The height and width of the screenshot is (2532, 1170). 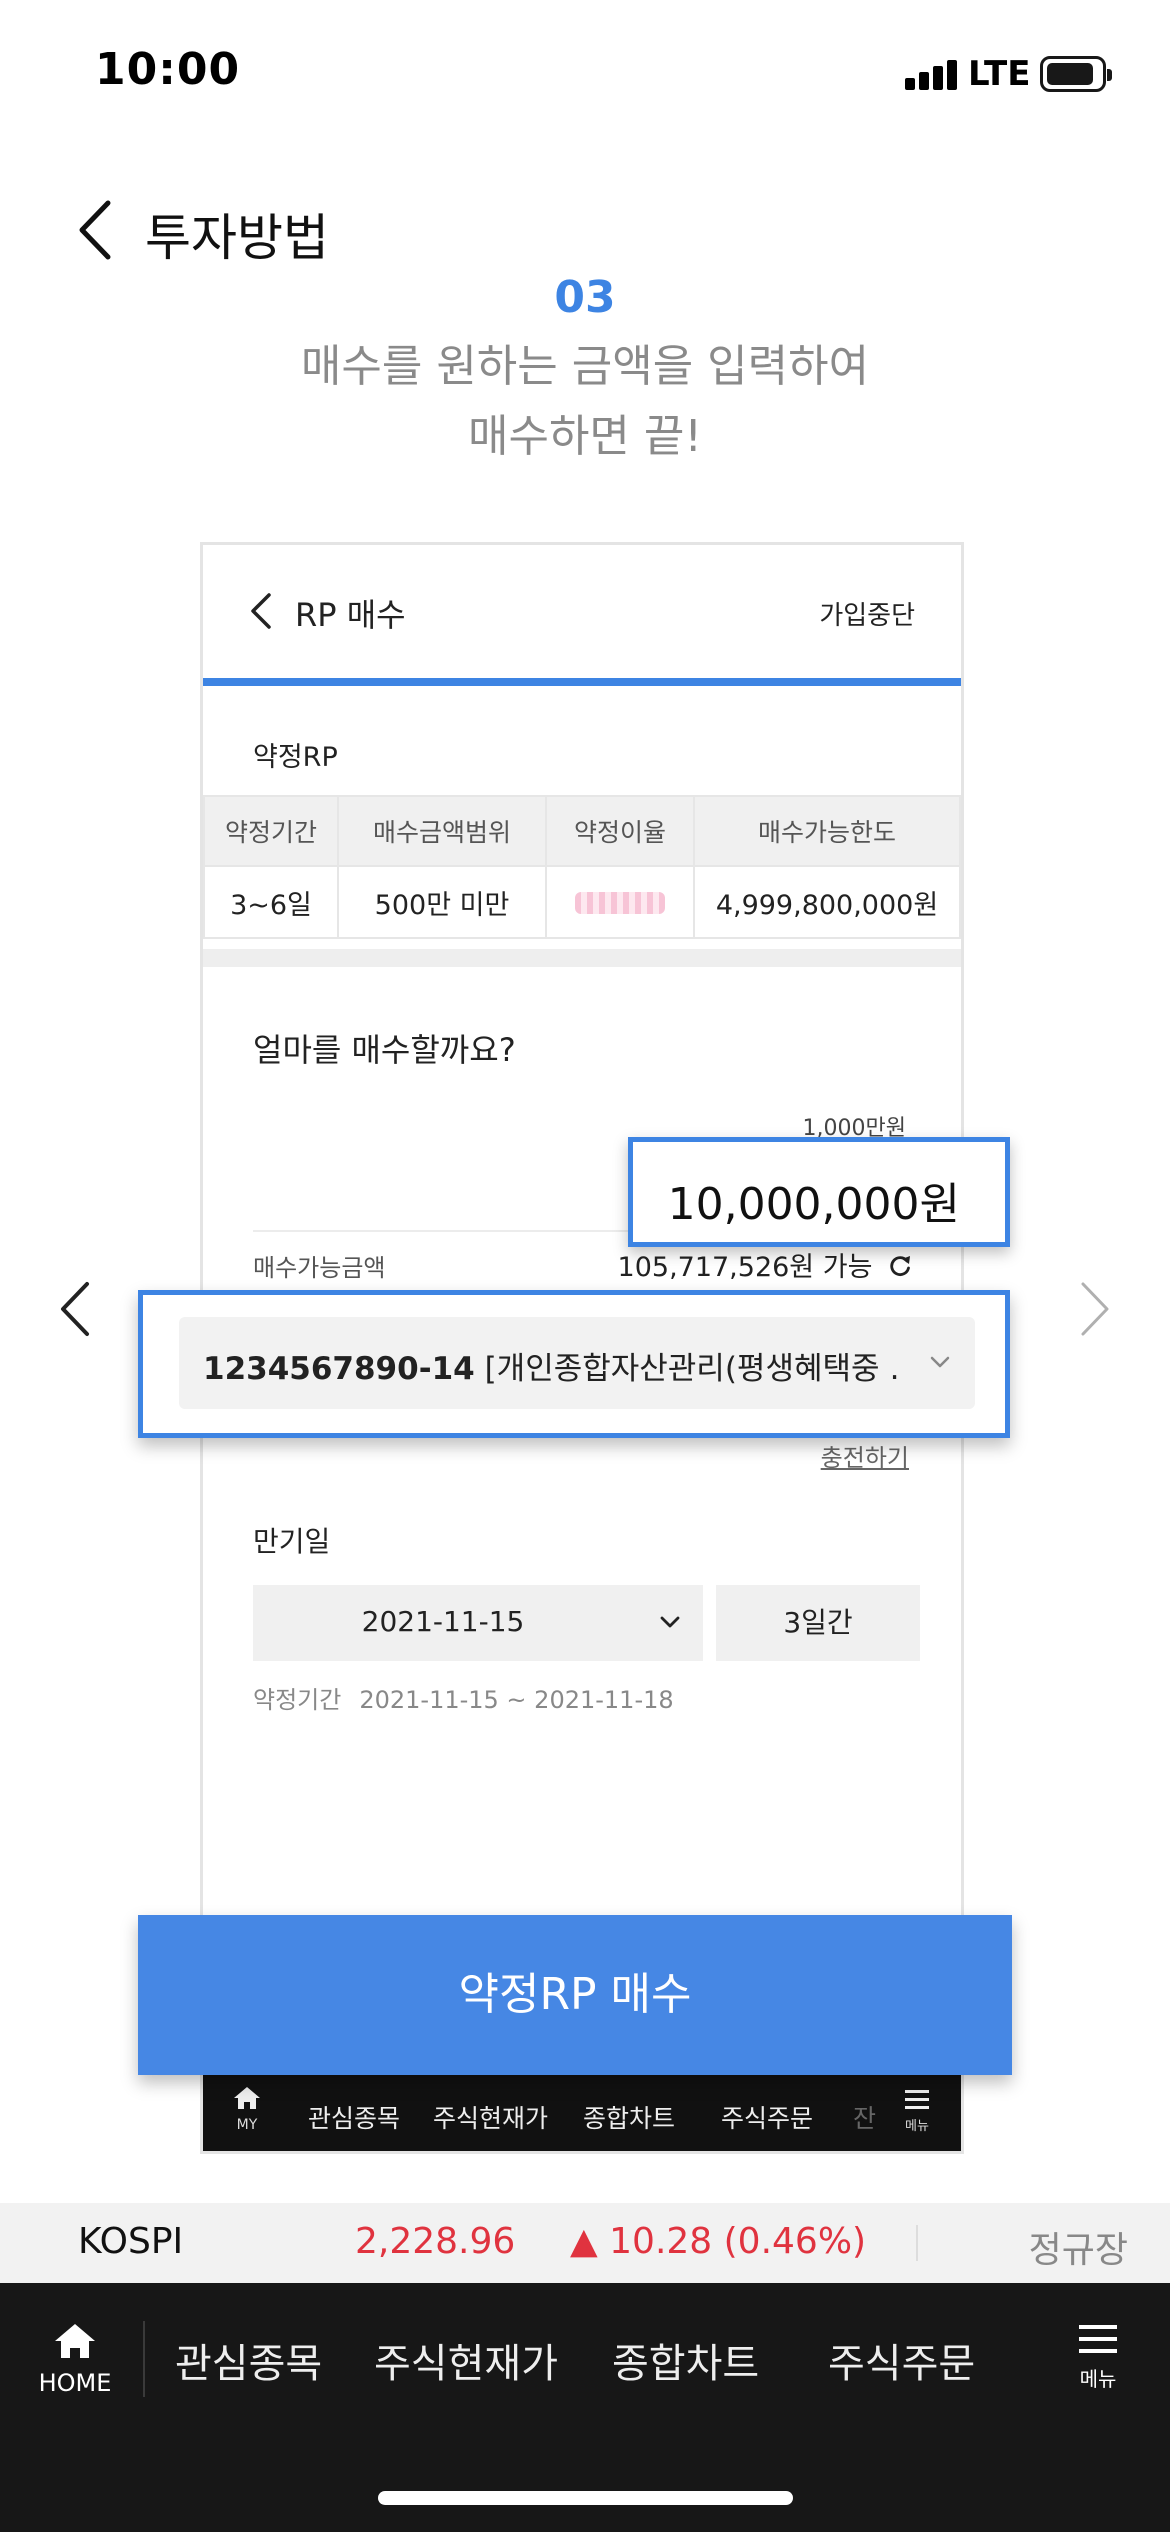 What do you see at coordinates (745, 1267) in the screenshot?
I see `available-amount-value: 105,717,526원 가능` at bounding box center [745, 1267].